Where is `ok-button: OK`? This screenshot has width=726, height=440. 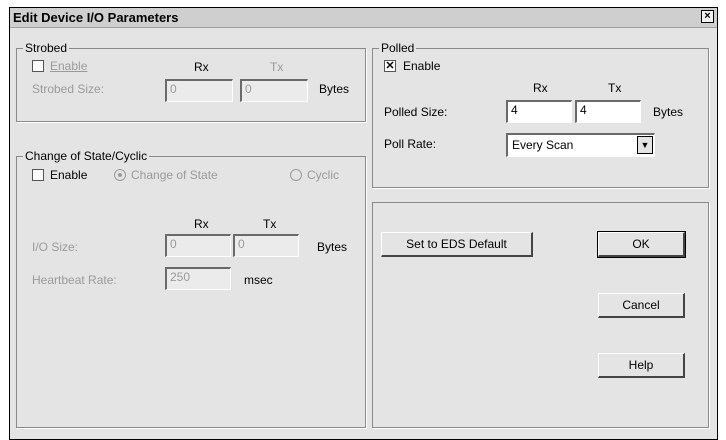 ok-button: OK is located at coordinates (641, 244).